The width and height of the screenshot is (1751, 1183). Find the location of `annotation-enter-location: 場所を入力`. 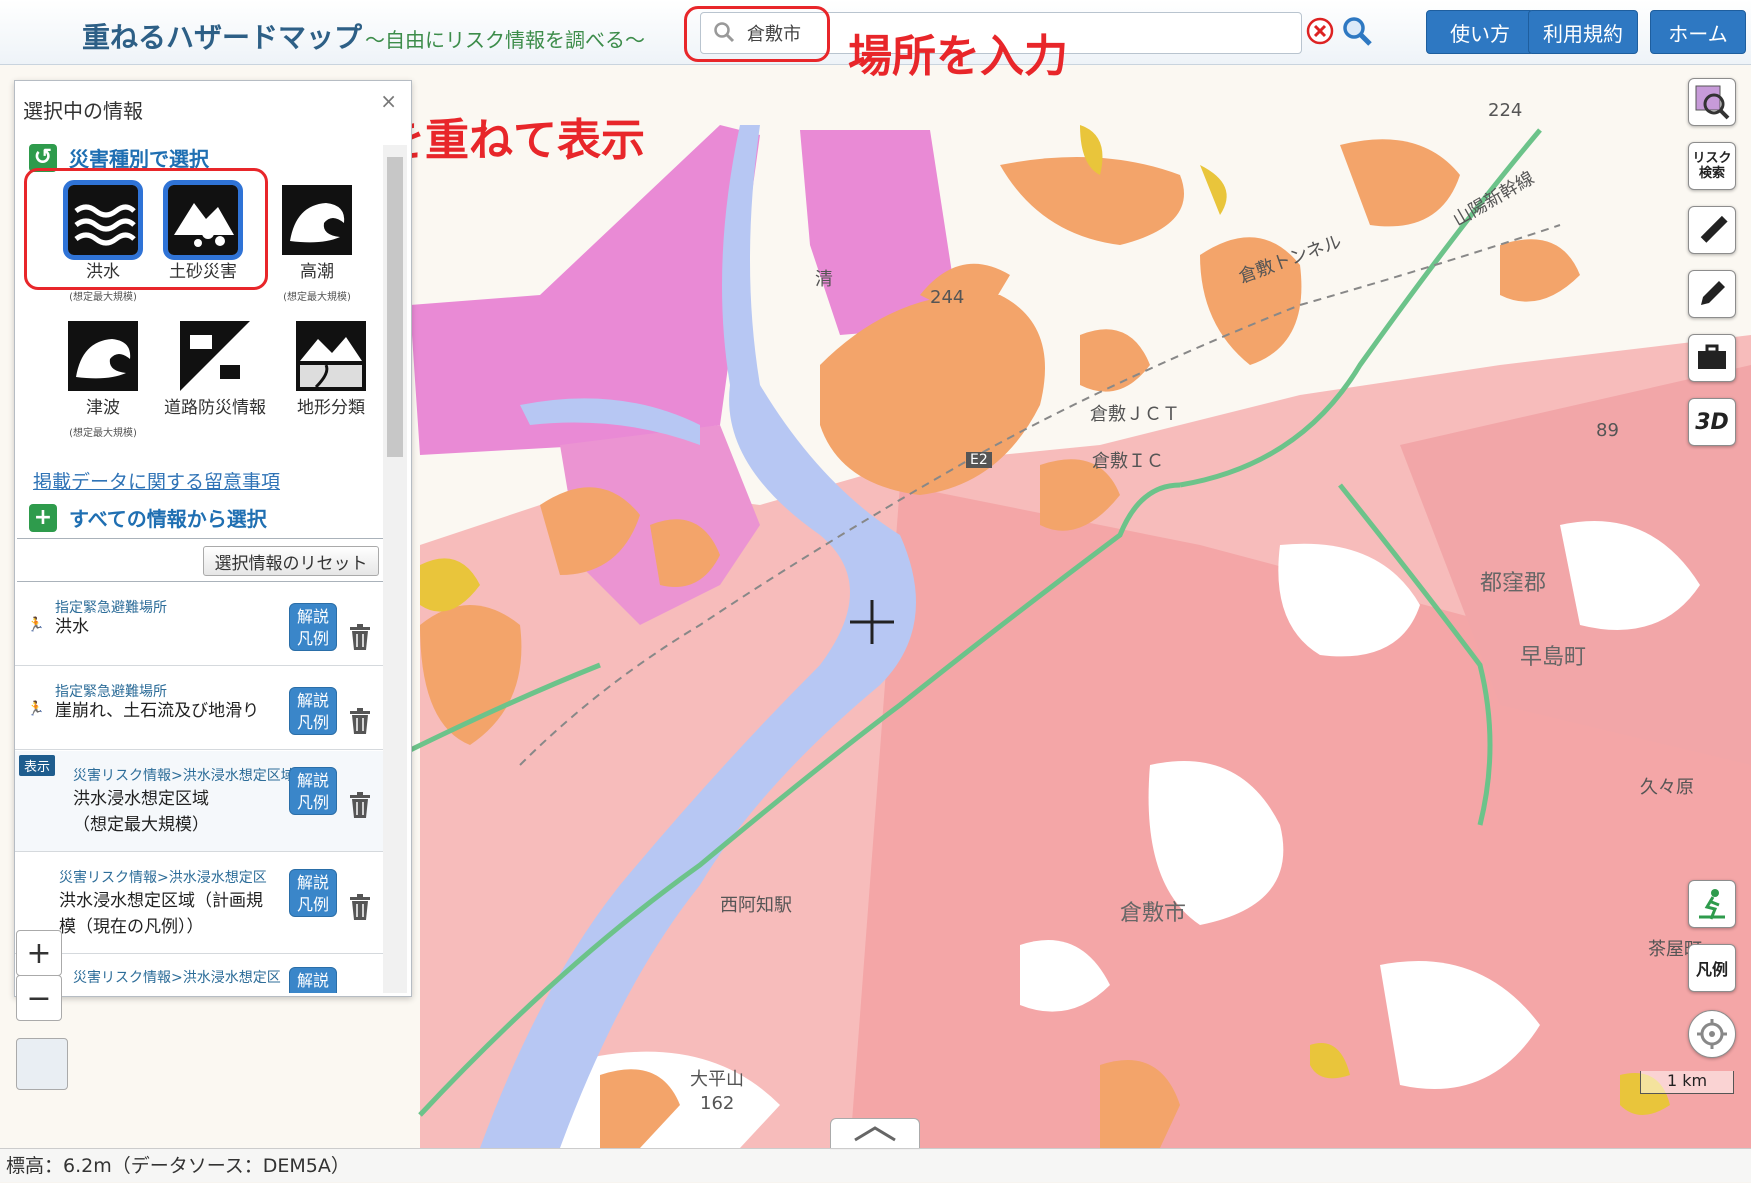

annotation-enter-location: 場所を入力 is located at coordinates (958, 56).